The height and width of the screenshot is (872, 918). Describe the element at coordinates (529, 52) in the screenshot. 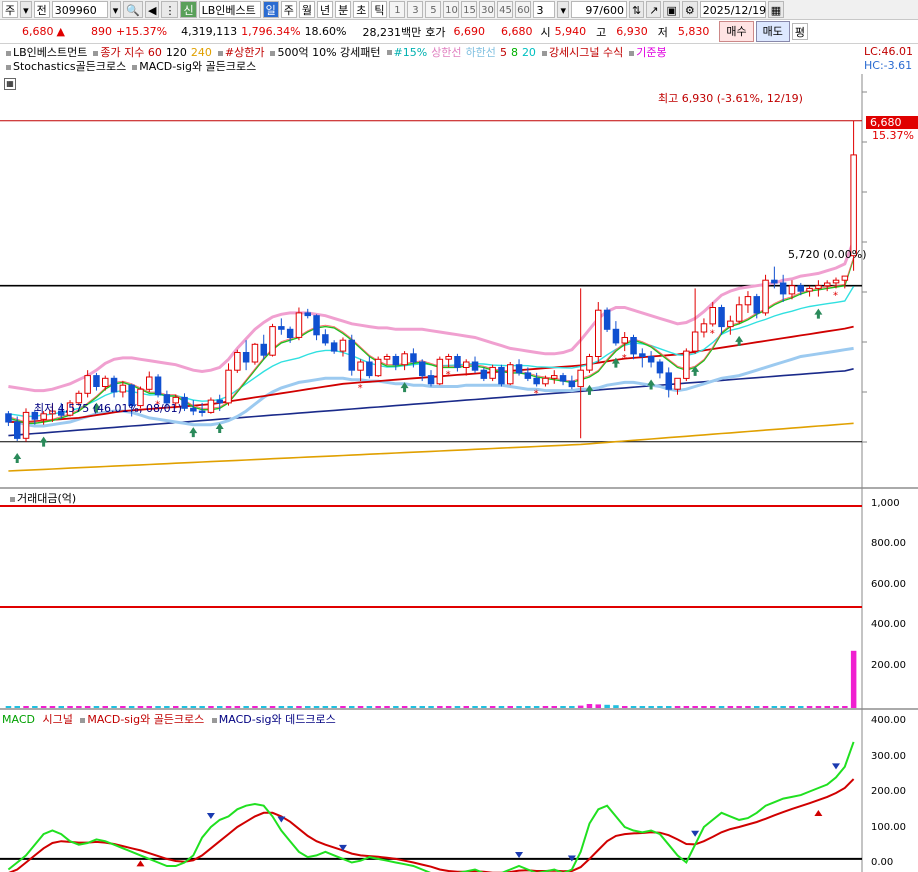

I see `legend-item: 20` at that location.